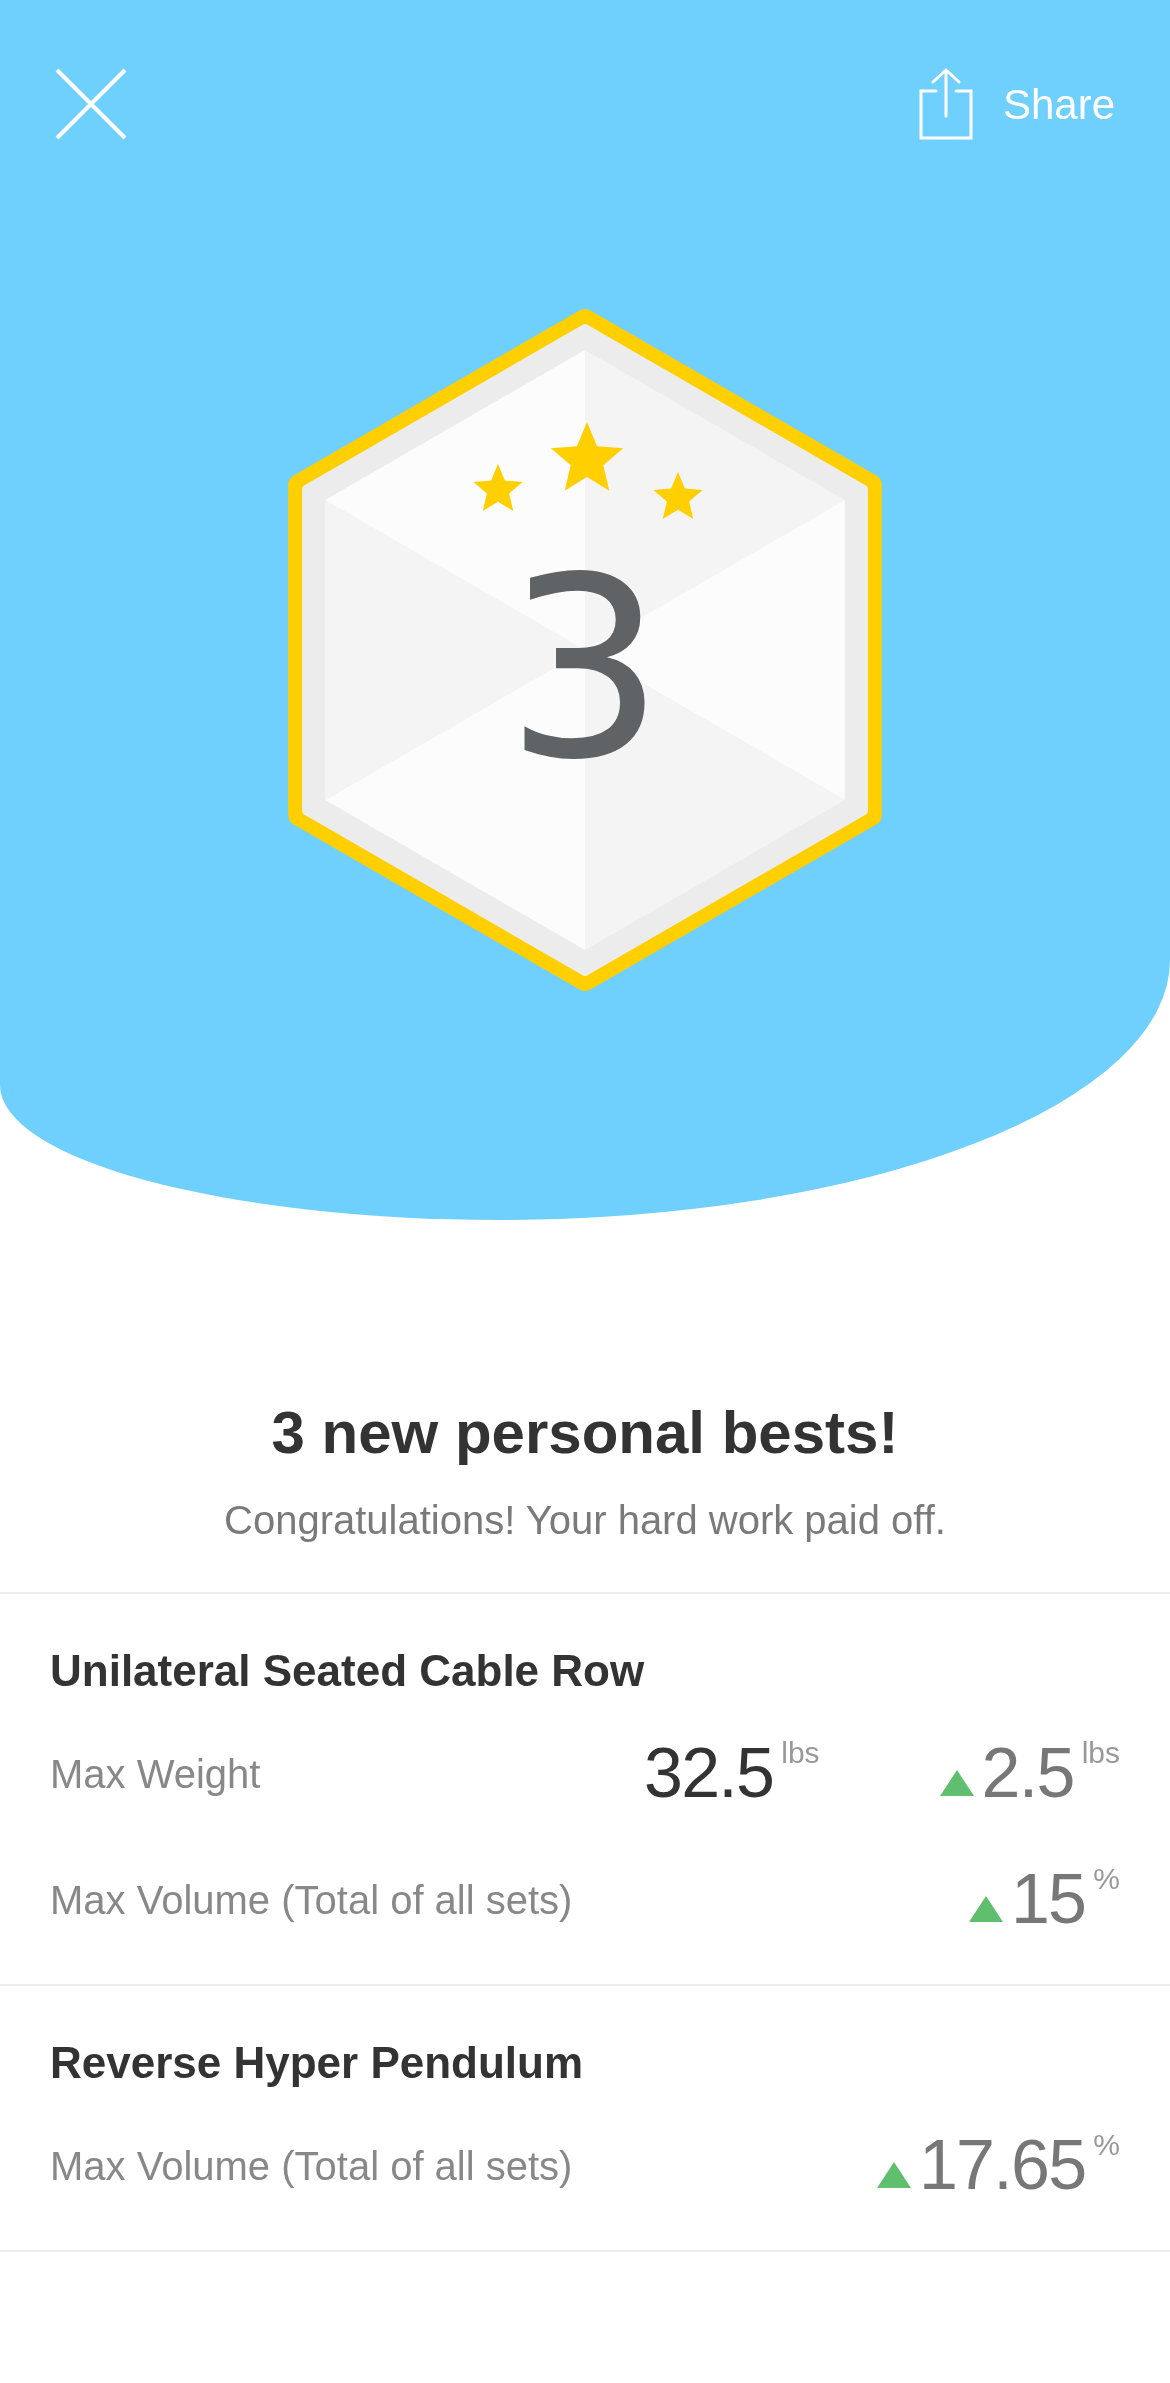 The image size is (1170, 2383). What do you see at coordinates (1002, 2165) in the screenshot?
I see `change-value: 17.65` at bounding box center [1002, 2165].